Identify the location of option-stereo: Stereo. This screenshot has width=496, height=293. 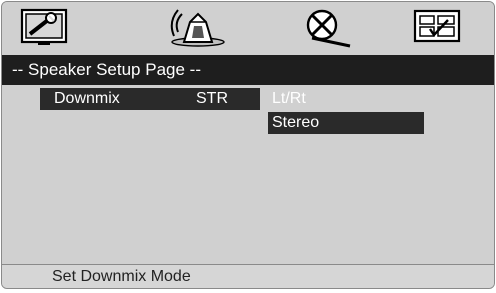
(346, 123).